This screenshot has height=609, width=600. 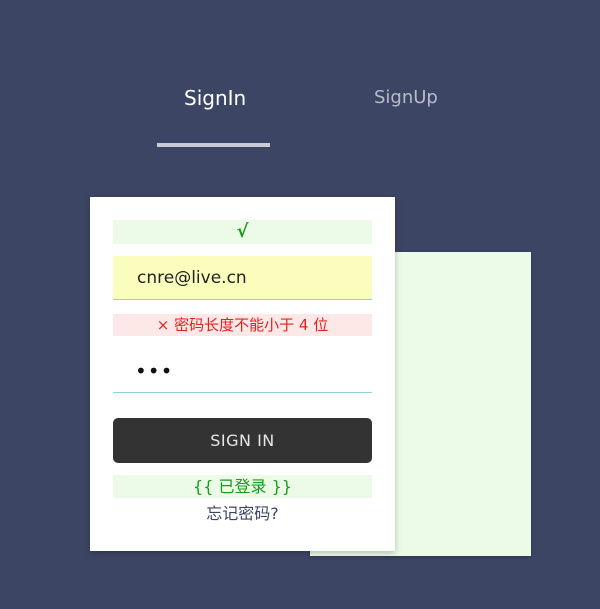 What do you see at coordinates (242, 325) in the screenshot?
I see `password-error-message: × 密码长度不能小于 4 位` at bounding box center [242, 325].